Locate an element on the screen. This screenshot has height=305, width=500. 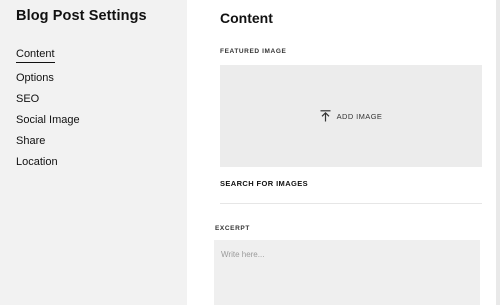
excerpt-label: EXCERPT is located at coordinates (232, 228).